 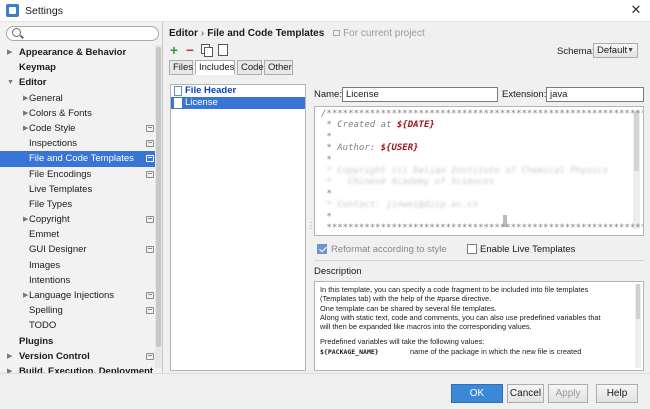 What do you see at coordinates (60, 174) in the screenshot?
I see `sidebar-item-label: File Encodings` at bounding box center [60, 174].